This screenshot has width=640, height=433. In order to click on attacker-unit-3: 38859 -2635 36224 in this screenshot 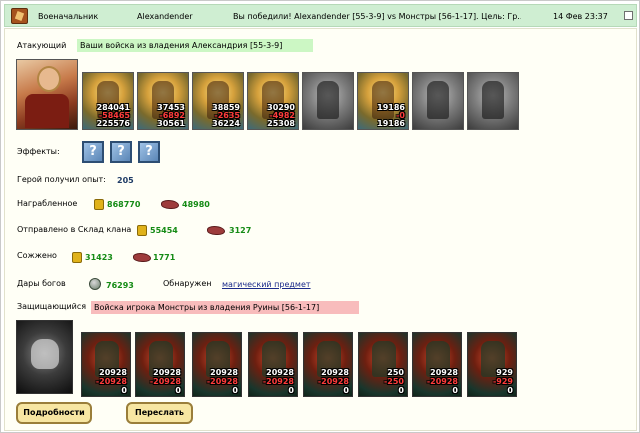, I will do `click(218, 101)`.